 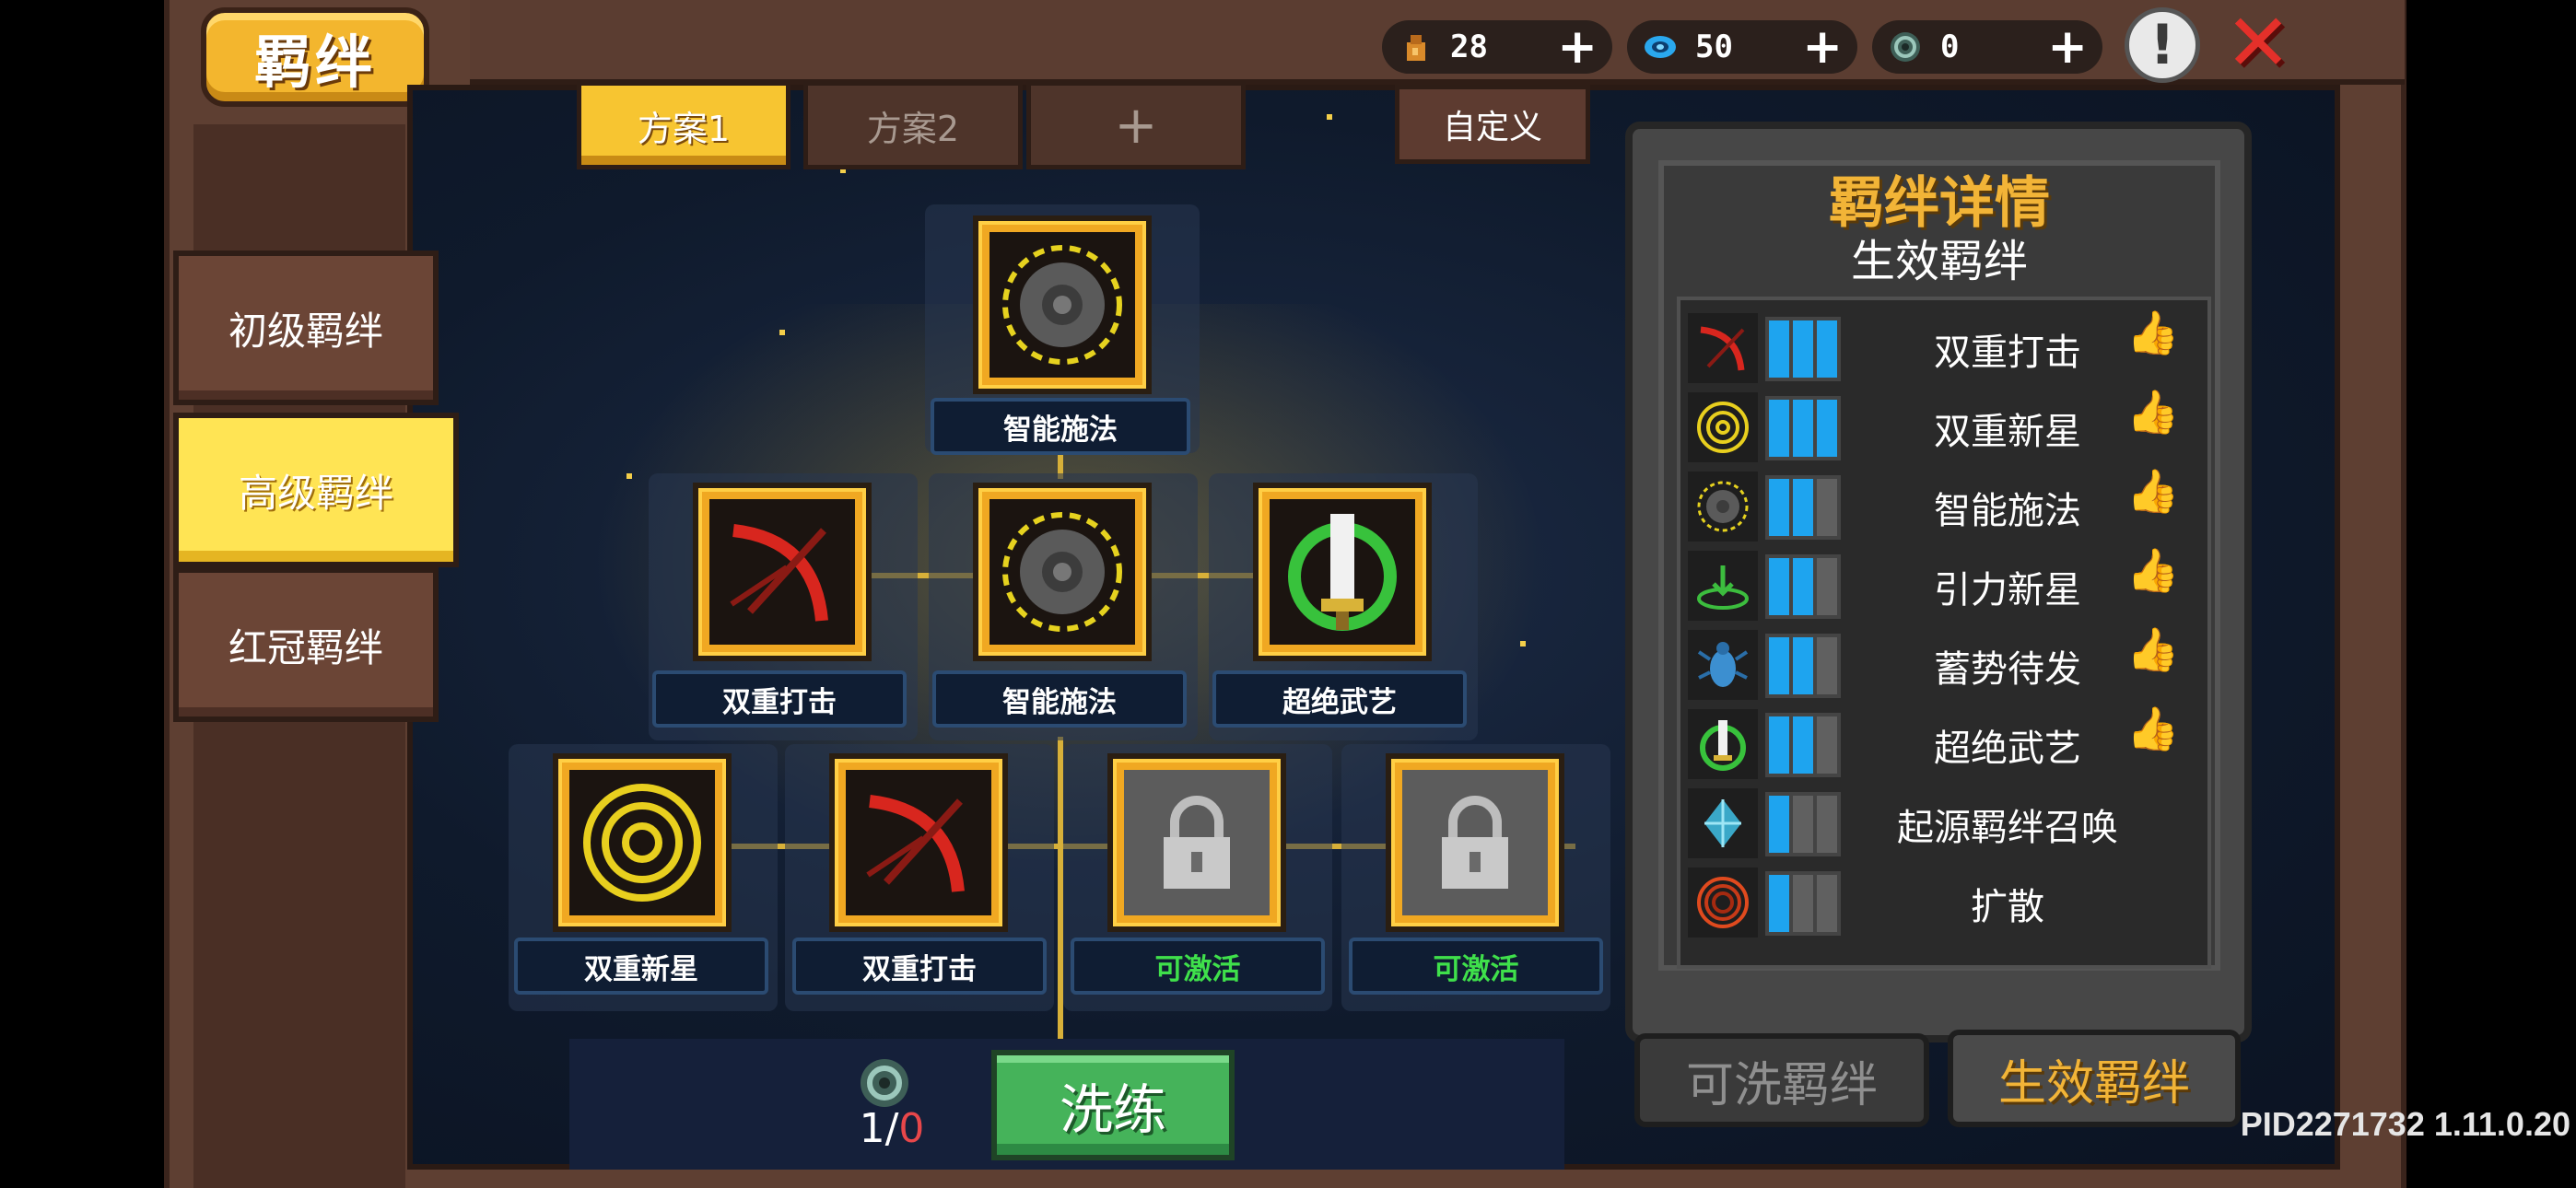 I want to click on resource-vortex: 0 +, so click(x=1987, y=47).